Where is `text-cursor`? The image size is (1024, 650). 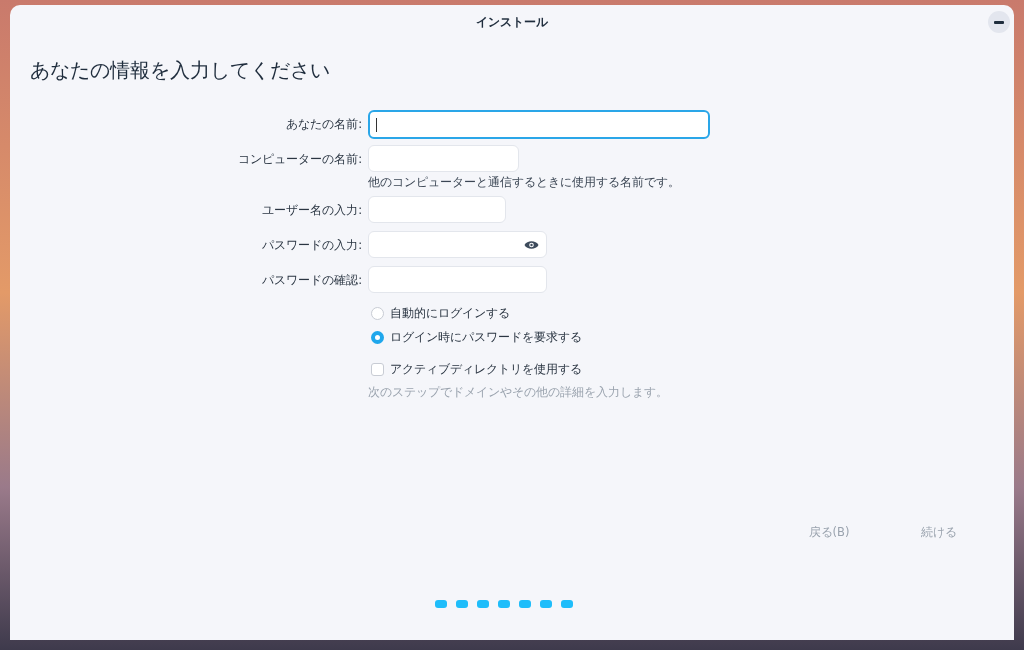 text-cursor is located at coordinates (376, 125).